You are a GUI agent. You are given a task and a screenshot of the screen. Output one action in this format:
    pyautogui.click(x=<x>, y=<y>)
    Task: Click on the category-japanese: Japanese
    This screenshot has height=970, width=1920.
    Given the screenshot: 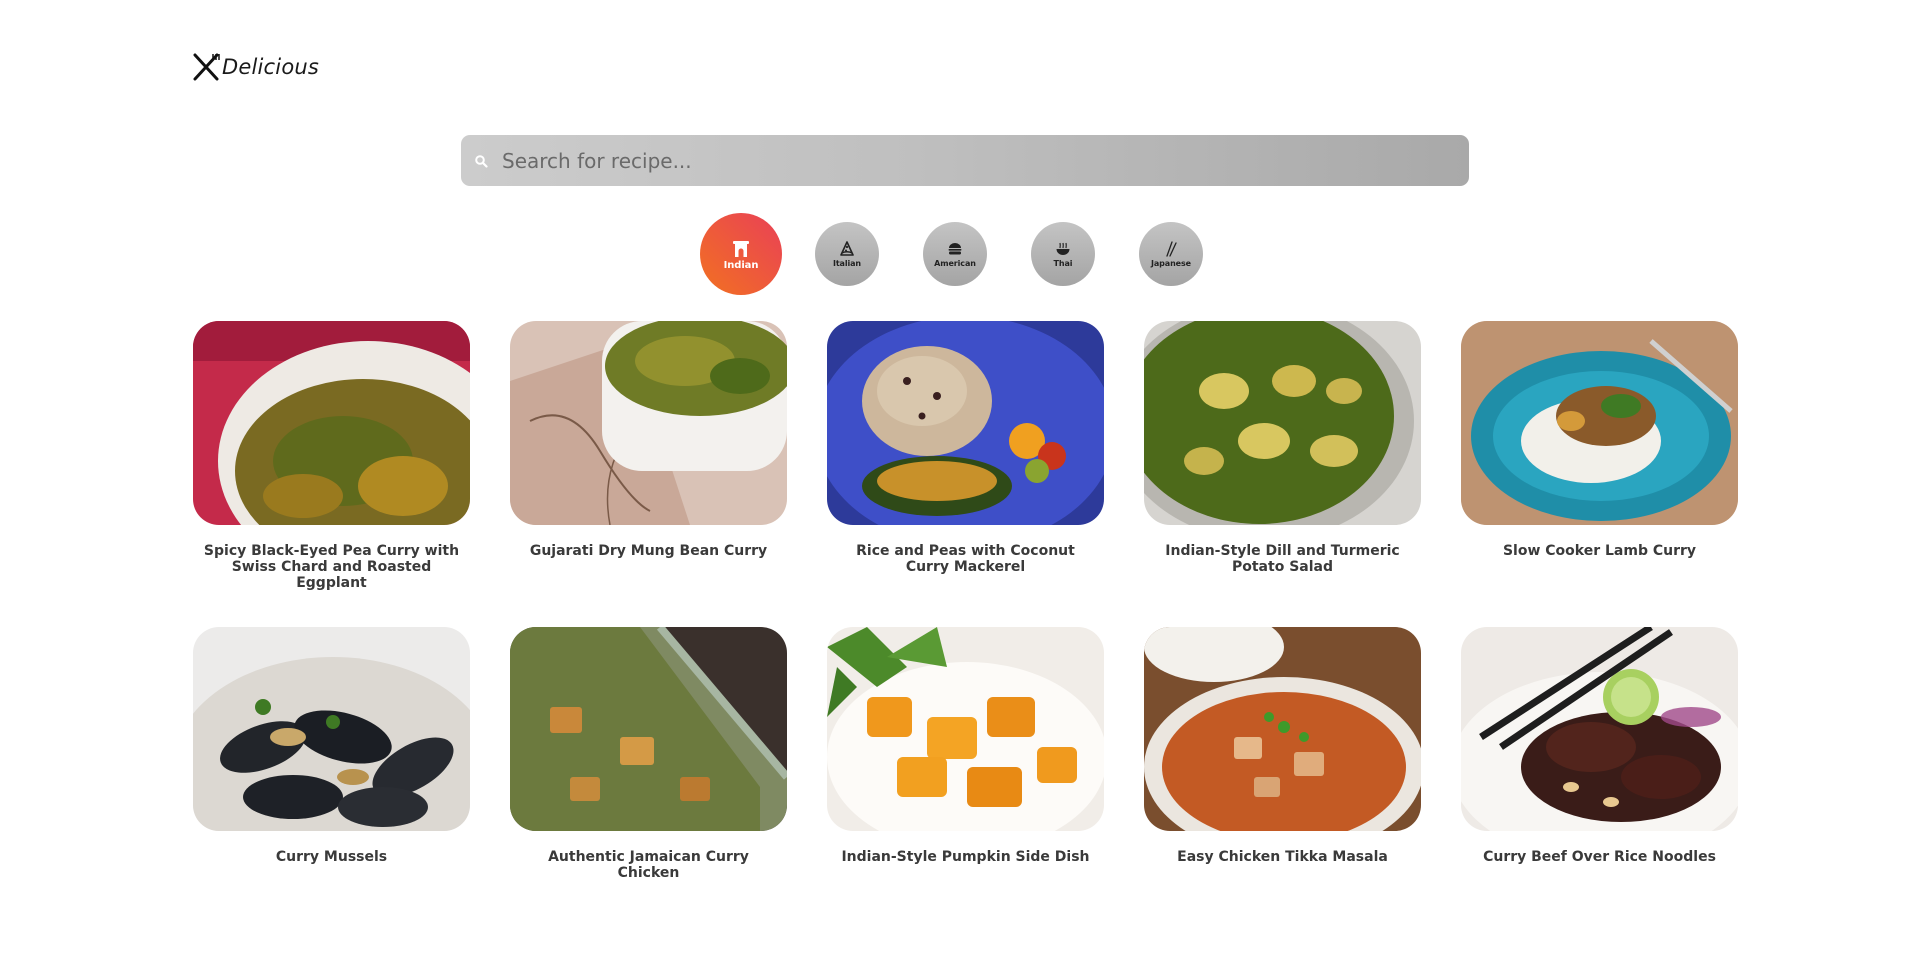 What is the action you would take?
    pyautogui.click(x=1171, y=254)
    